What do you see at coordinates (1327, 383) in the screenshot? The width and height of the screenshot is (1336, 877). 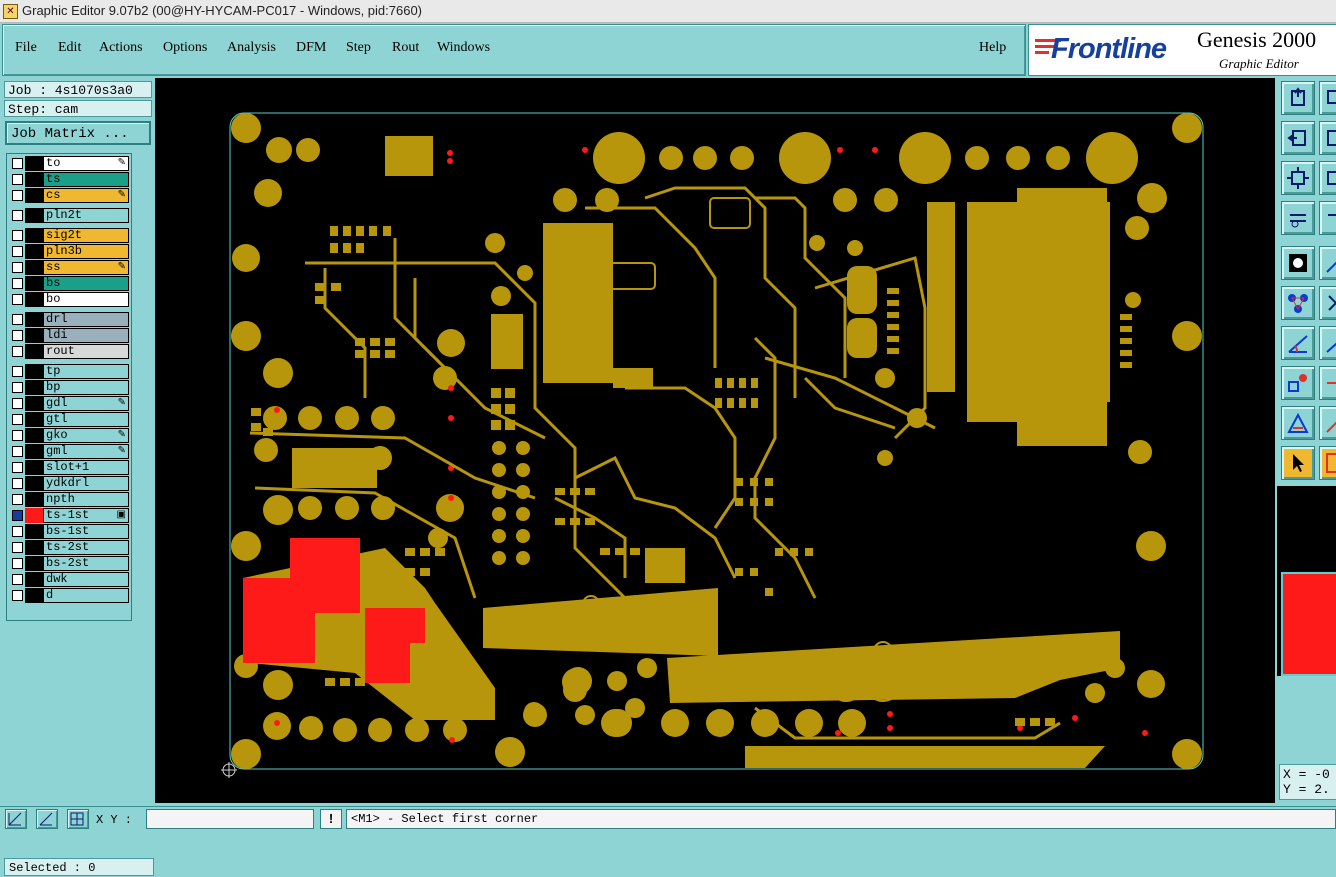 I see `move-alt-tool` at bounding box center [1327, 383].